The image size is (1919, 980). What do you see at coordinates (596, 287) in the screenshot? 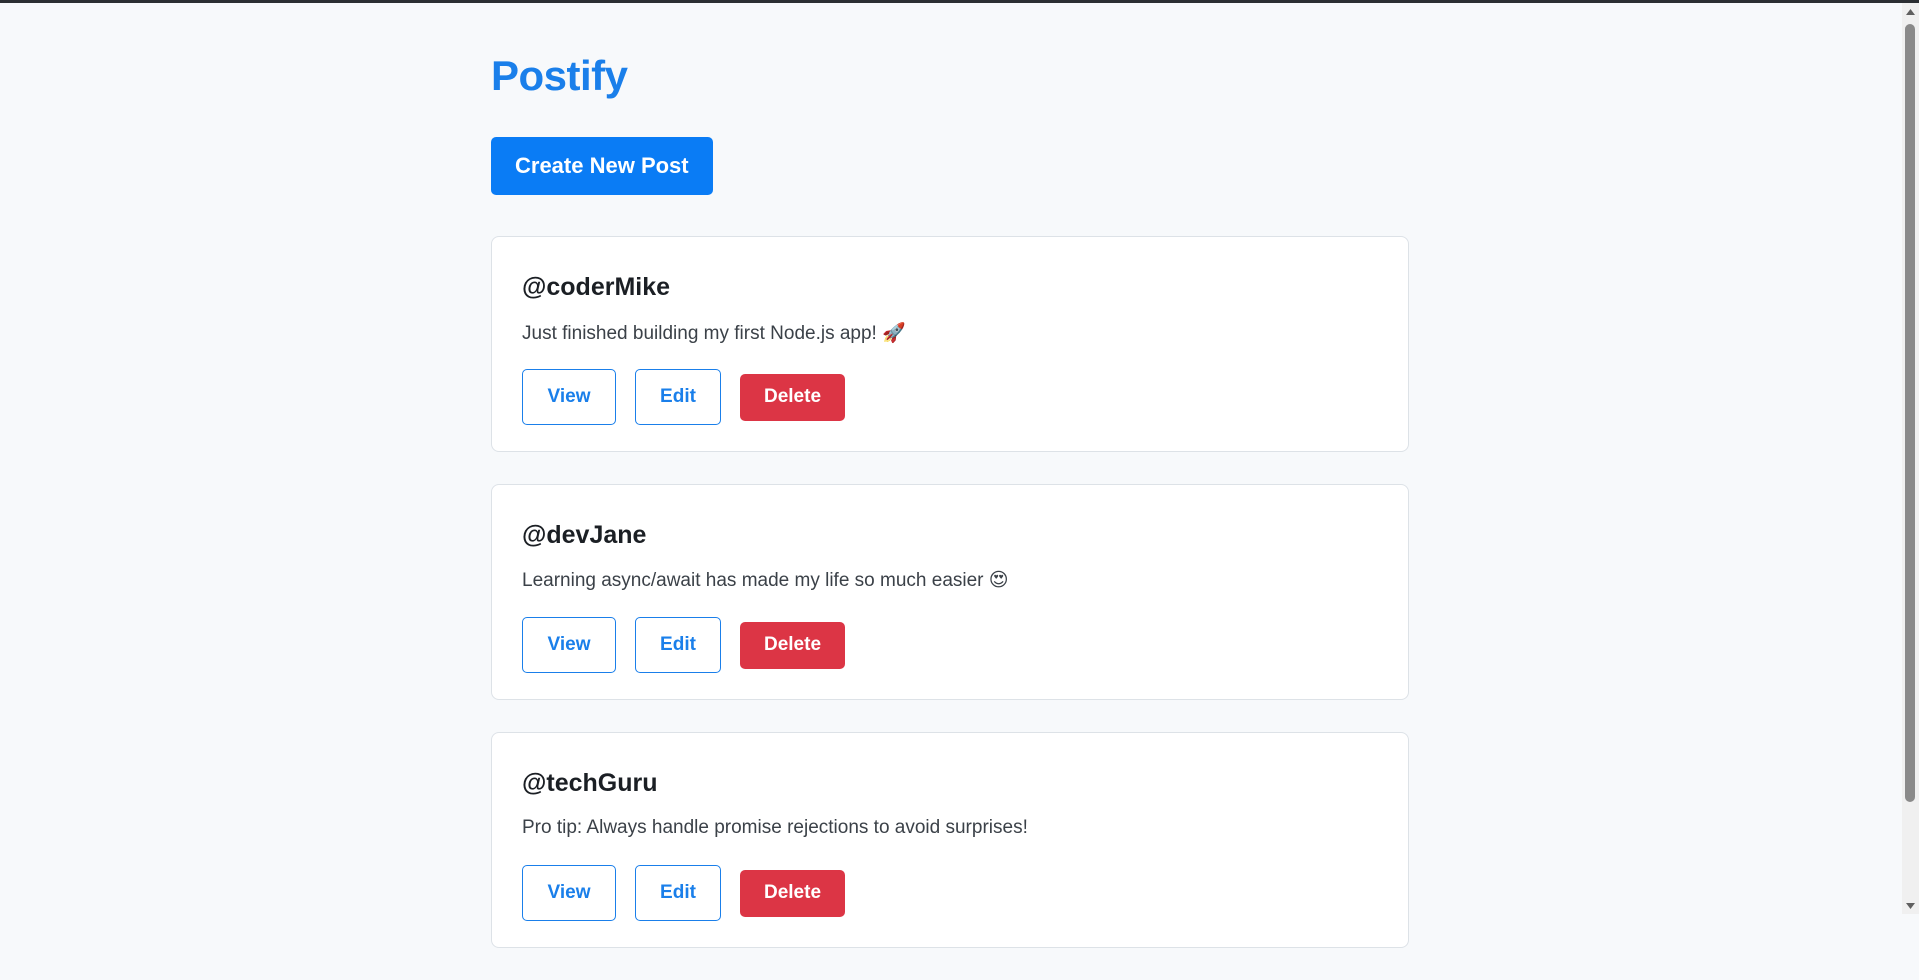
I see `post-author: @coderMike` at bounding box center [596, 287].